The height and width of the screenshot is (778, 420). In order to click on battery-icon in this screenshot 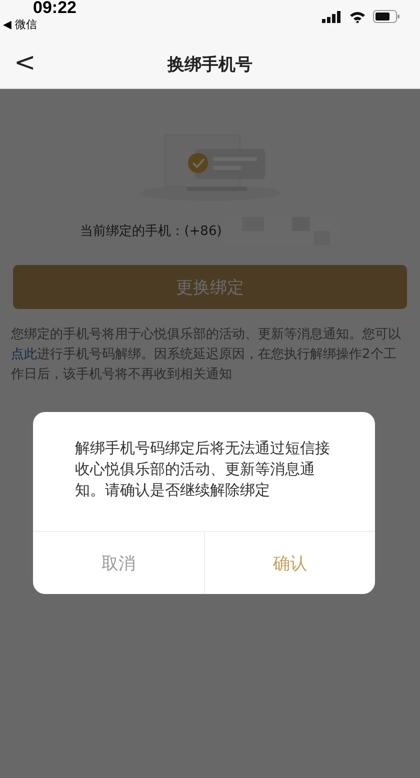, I will do `click(386, 16)`.